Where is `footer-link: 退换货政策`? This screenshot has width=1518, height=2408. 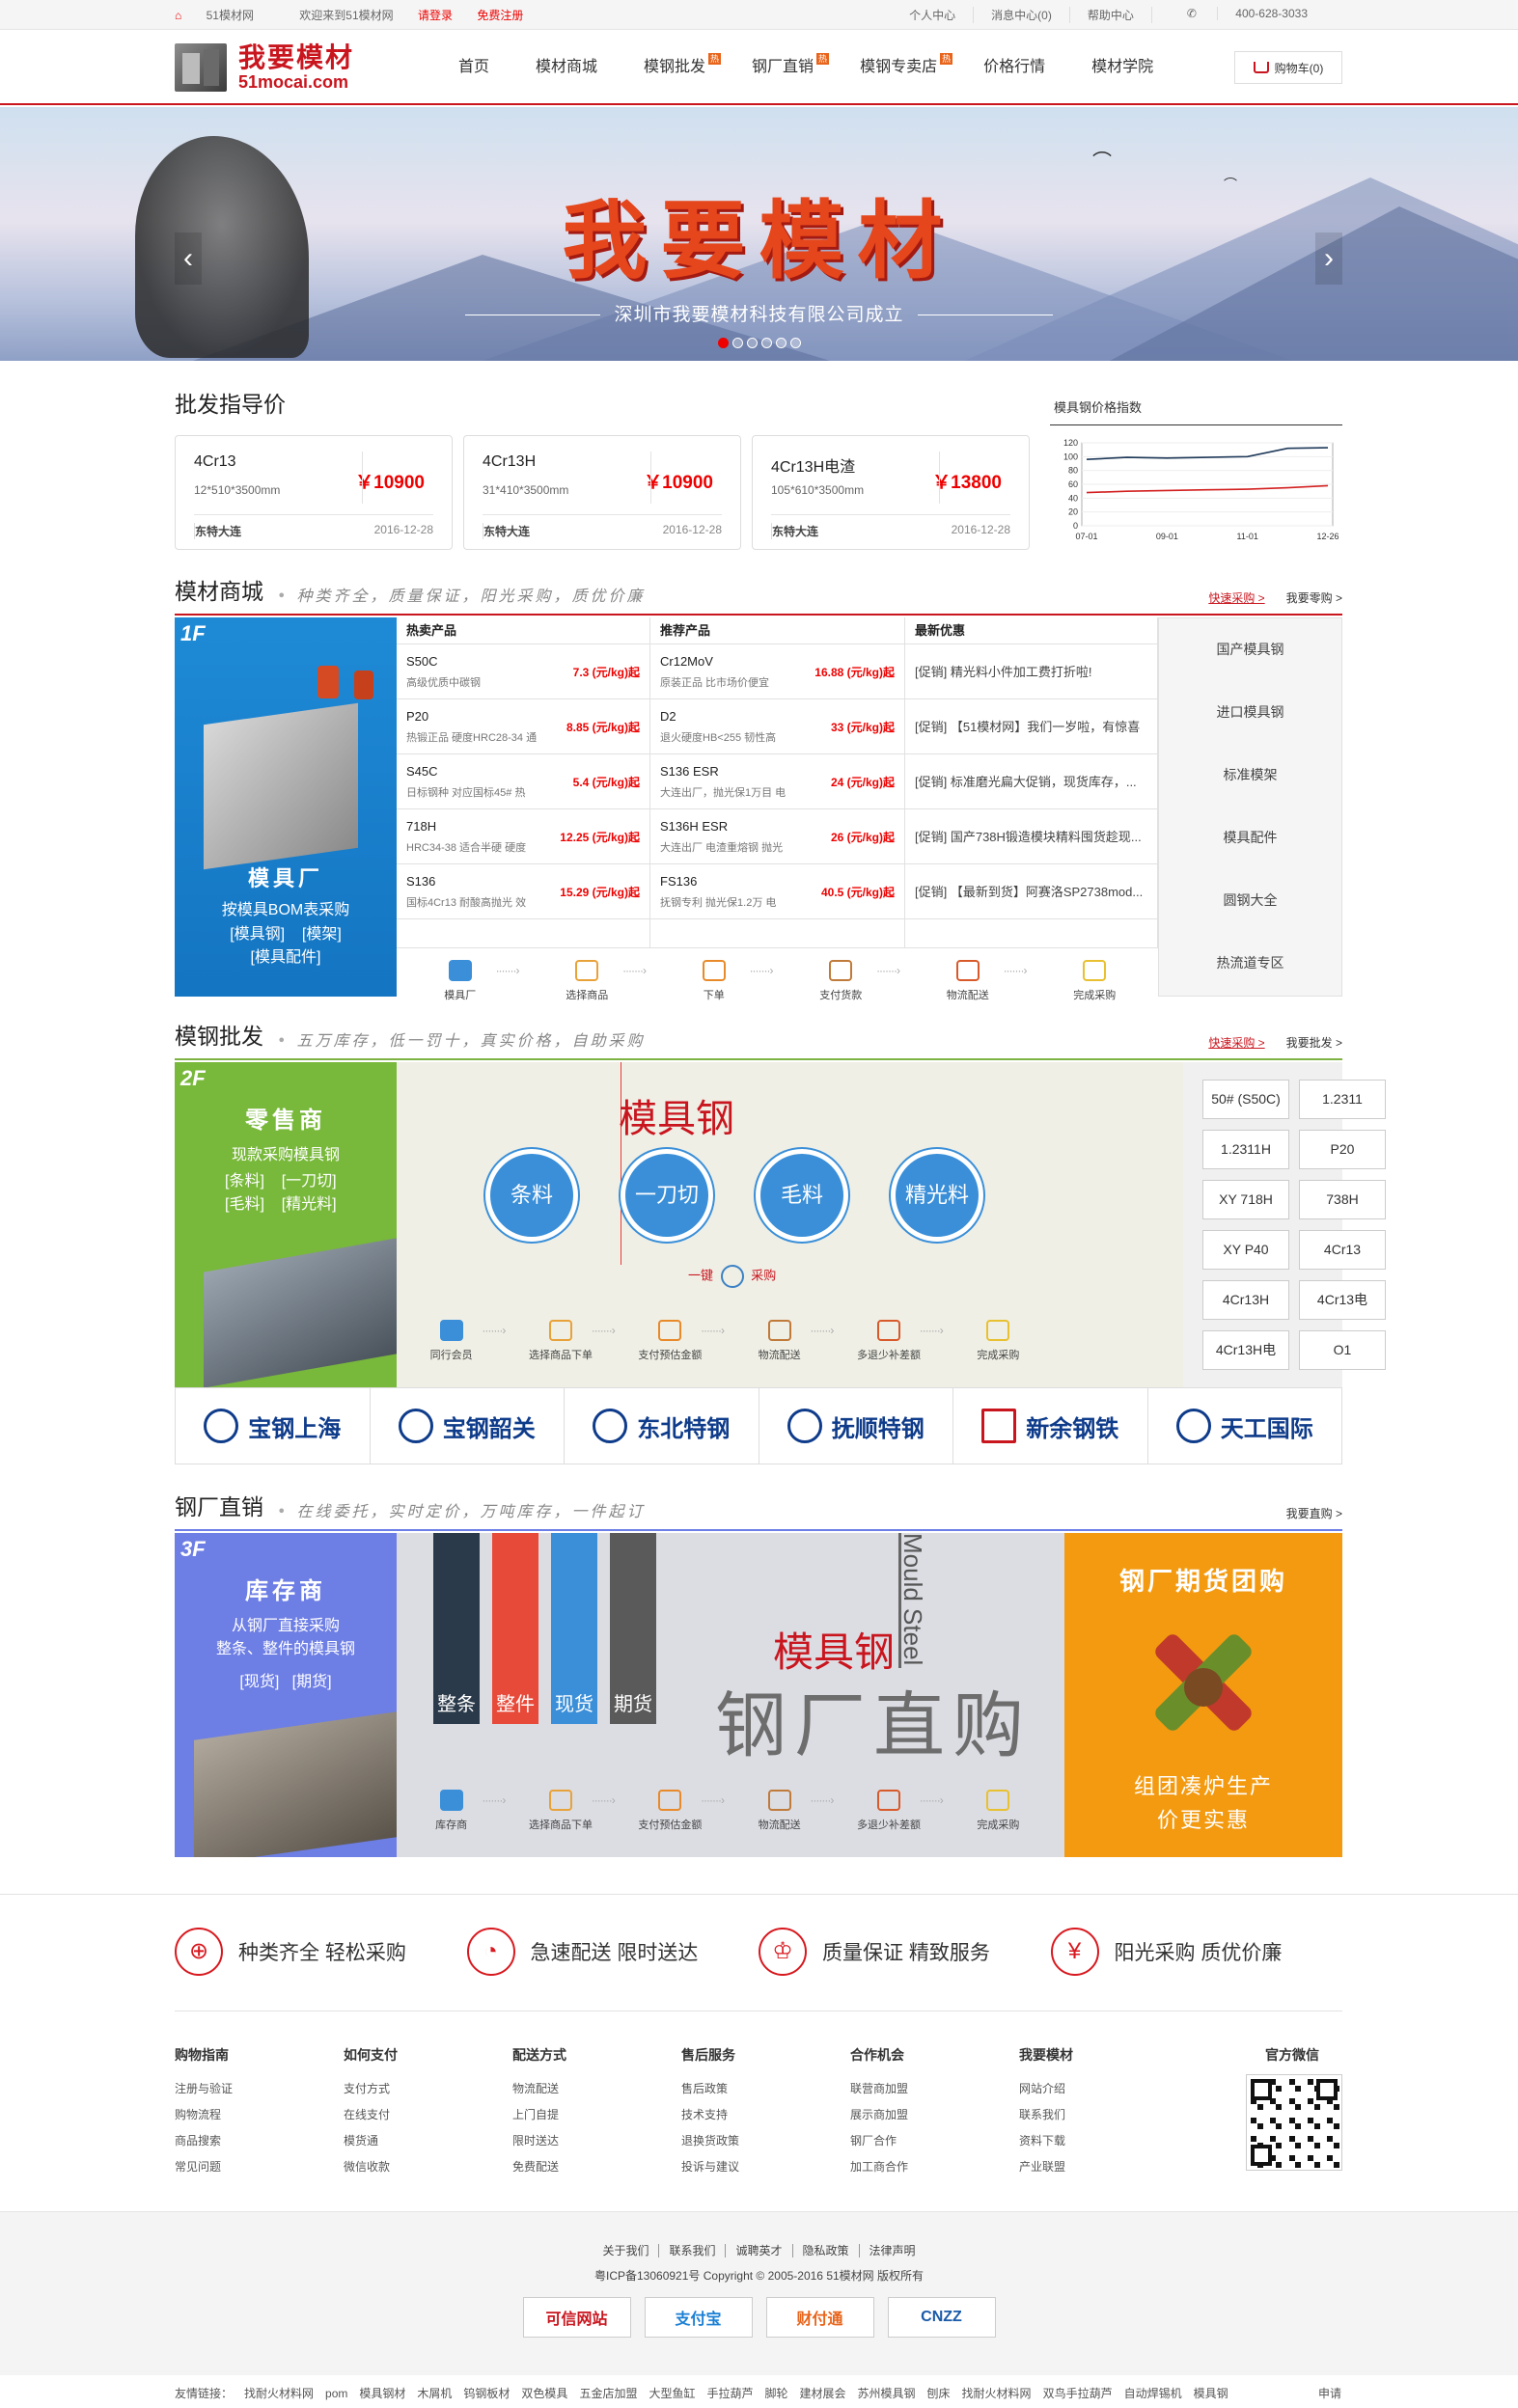
footer-link: 退换货政策 is located at coordinates (710, 2141).